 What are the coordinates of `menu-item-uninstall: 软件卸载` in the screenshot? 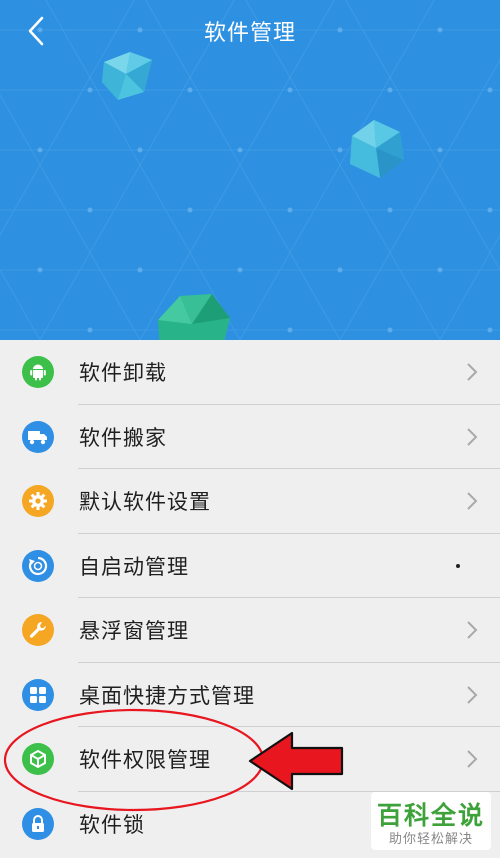 It's located at (250, 372).